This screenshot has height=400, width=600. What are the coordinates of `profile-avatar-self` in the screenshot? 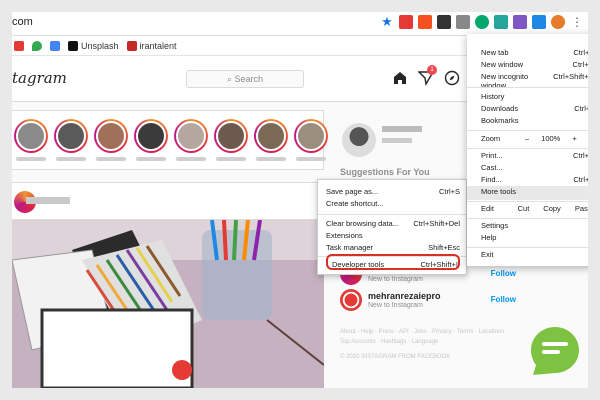 It's located at (359, 140).